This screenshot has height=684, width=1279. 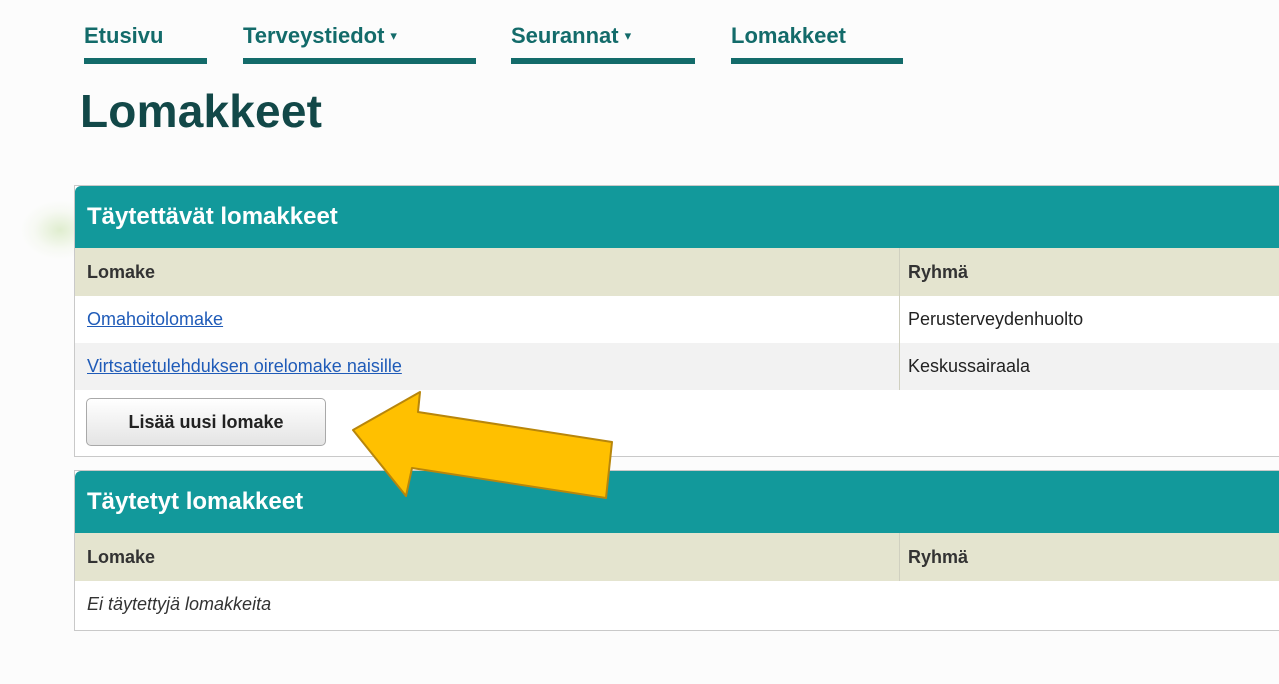 What do you see at coordinates (677, 217) in the screenshot?
I see `fillable-forms-heading: Täytettävät lomakkeet` at bounding box center [677, 217].